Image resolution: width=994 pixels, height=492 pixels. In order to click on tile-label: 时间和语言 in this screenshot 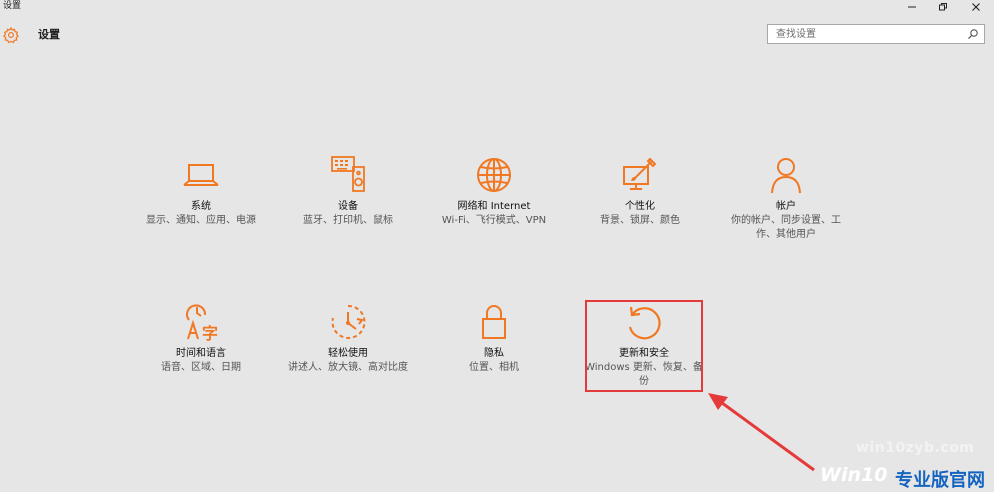, I will do `click(201, 353)`.